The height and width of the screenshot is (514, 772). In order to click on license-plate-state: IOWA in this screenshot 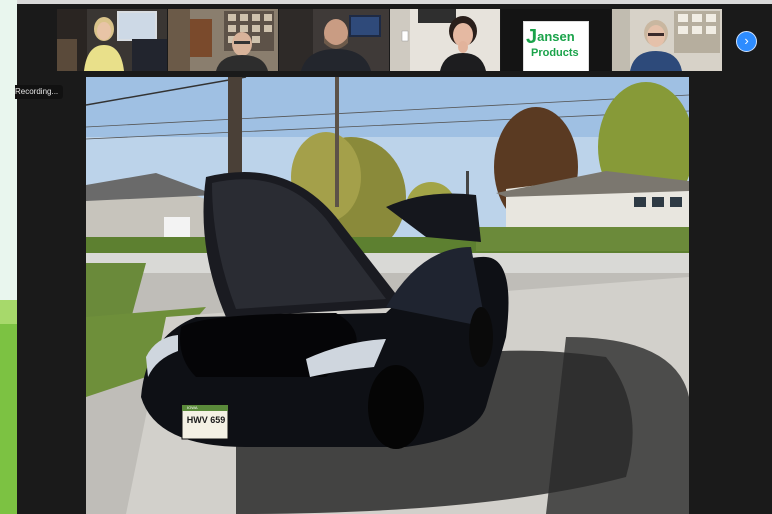, I will do `click(192, 407)`.